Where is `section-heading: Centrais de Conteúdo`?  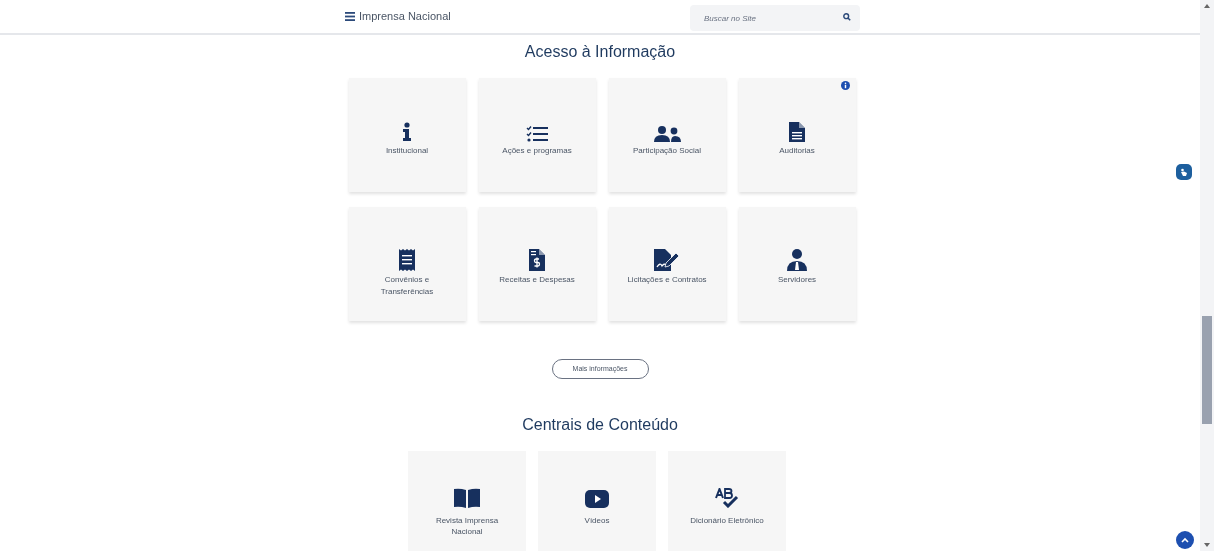
section-heading: Centrais de Conteúdo is located at coordinates (600, 425).